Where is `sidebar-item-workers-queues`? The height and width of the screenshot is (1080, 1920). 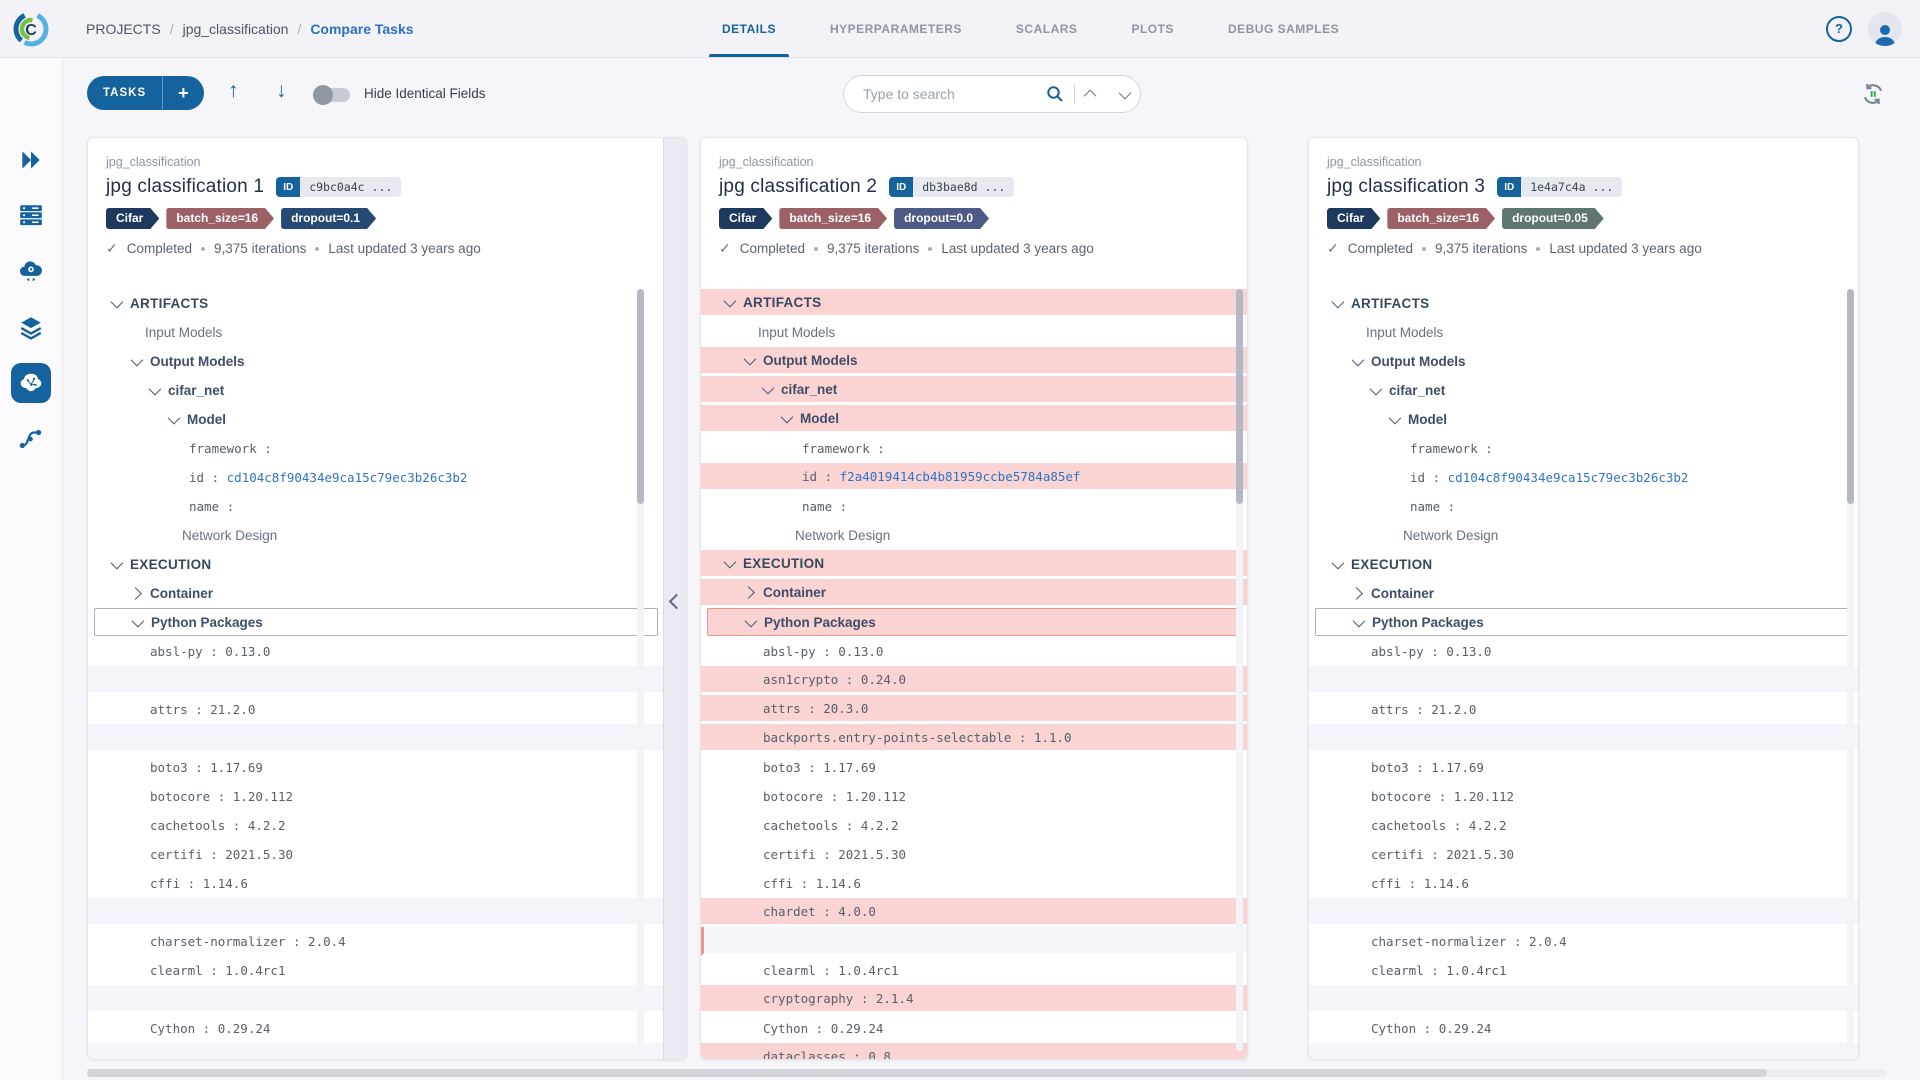
sidebar-item-workers-queues is located at coordinates (31, 215).